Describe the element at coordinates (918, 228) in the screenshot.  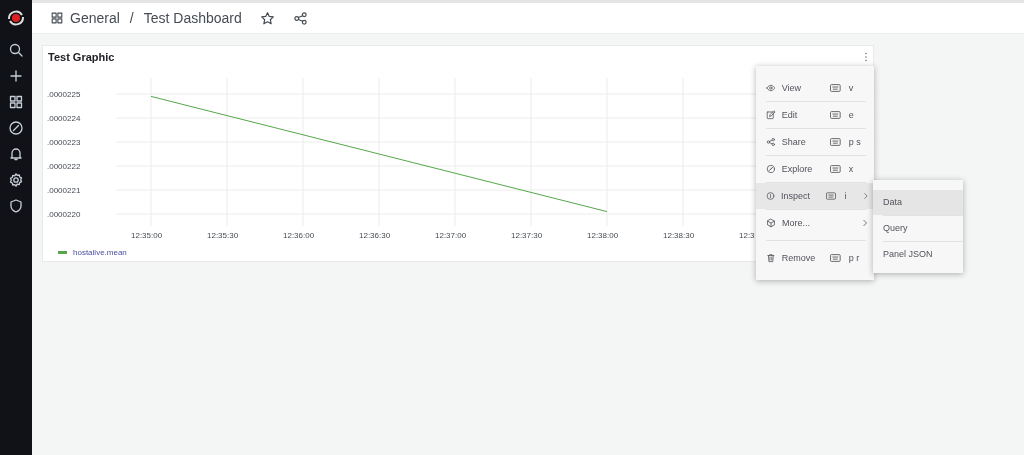
I see `submenu-item: Query` at that location.